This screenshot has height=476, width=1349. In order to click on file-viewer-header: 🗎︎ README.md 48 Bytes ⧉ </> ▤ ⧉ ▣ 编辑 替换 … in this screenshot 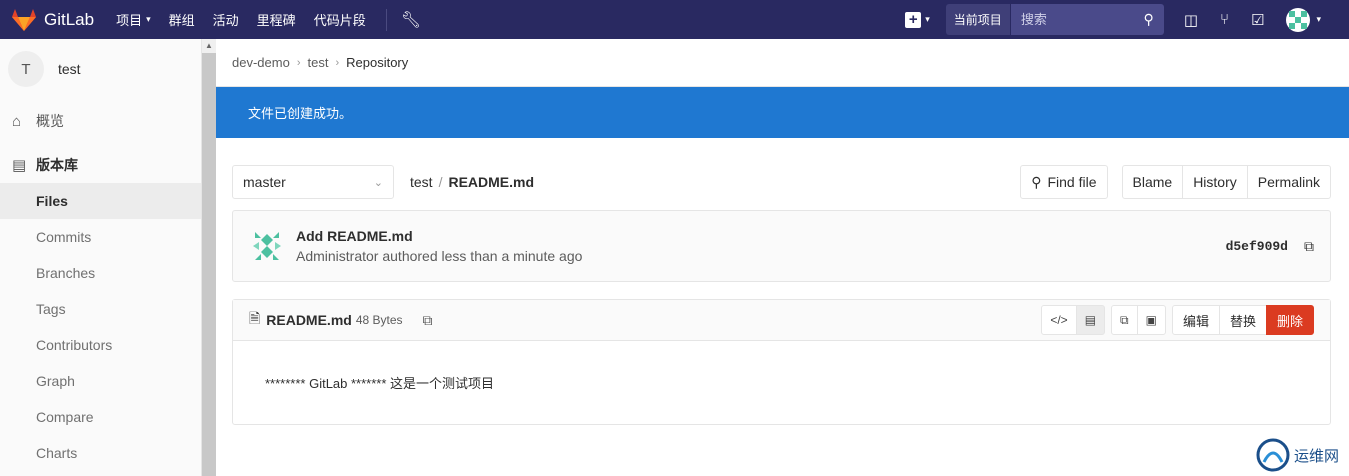, I will do `click(781, 320)`.